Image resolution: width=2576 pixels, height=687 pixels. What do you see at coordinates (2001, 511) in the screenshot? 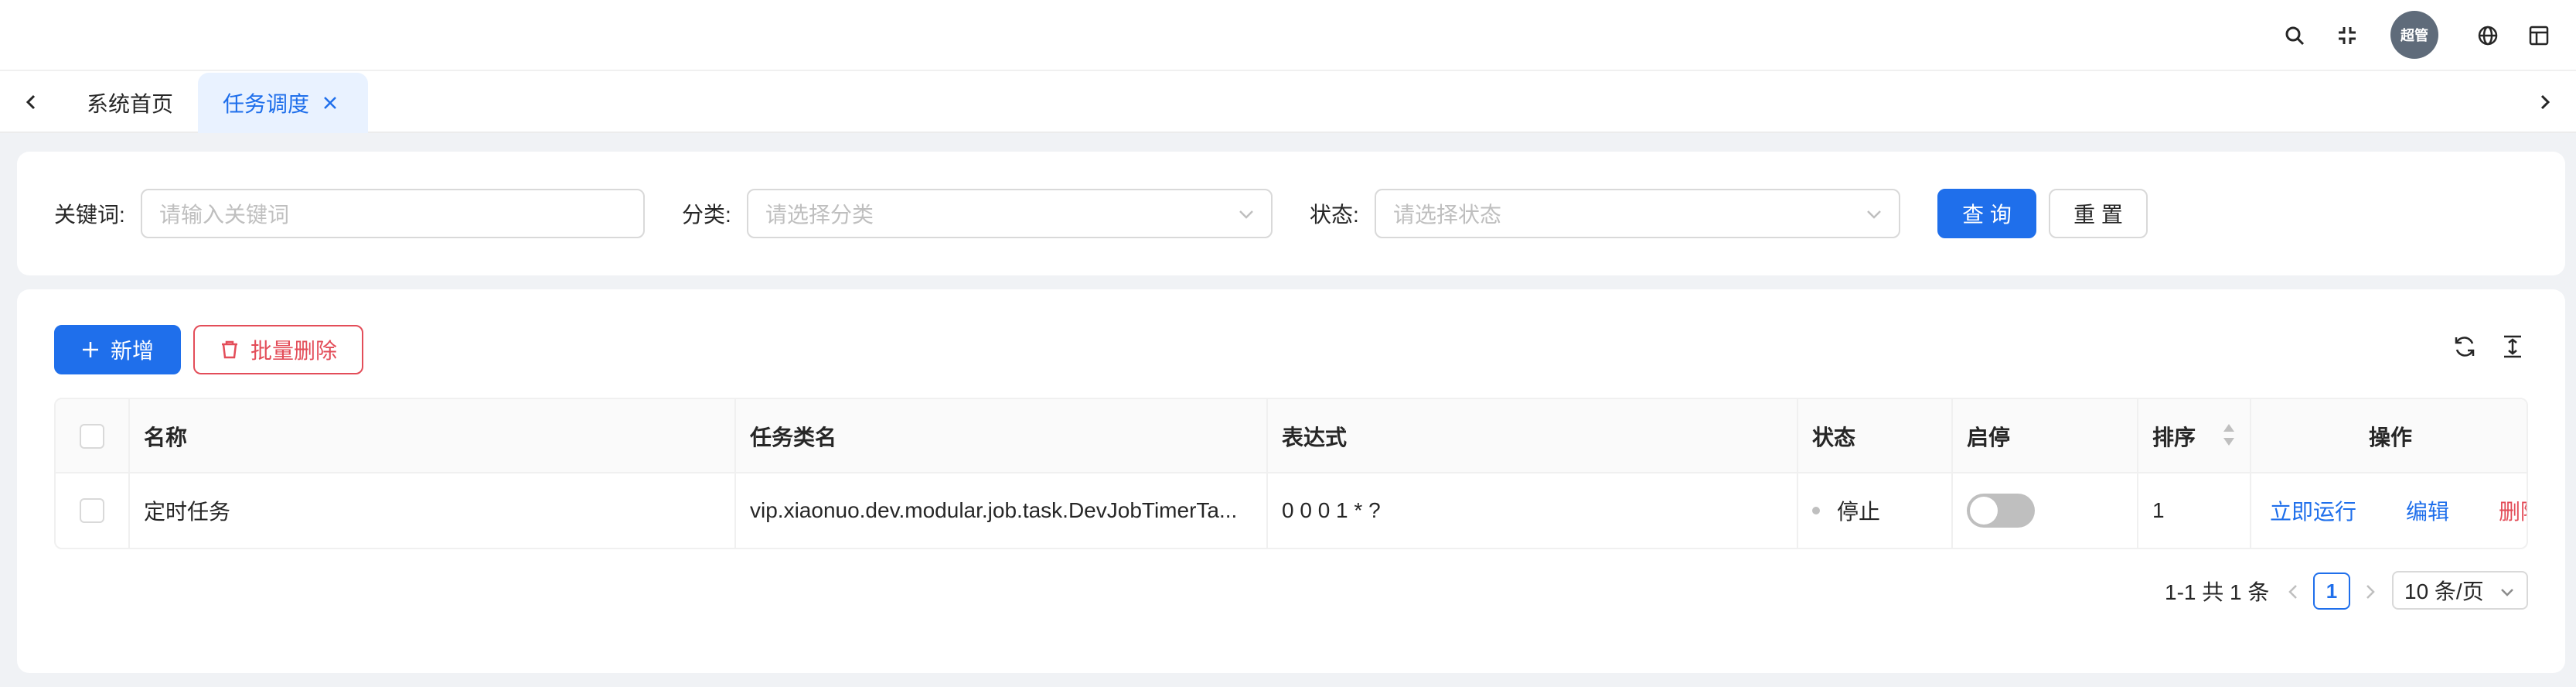
I see `enable-switch` at bounding box center [2001, 511].